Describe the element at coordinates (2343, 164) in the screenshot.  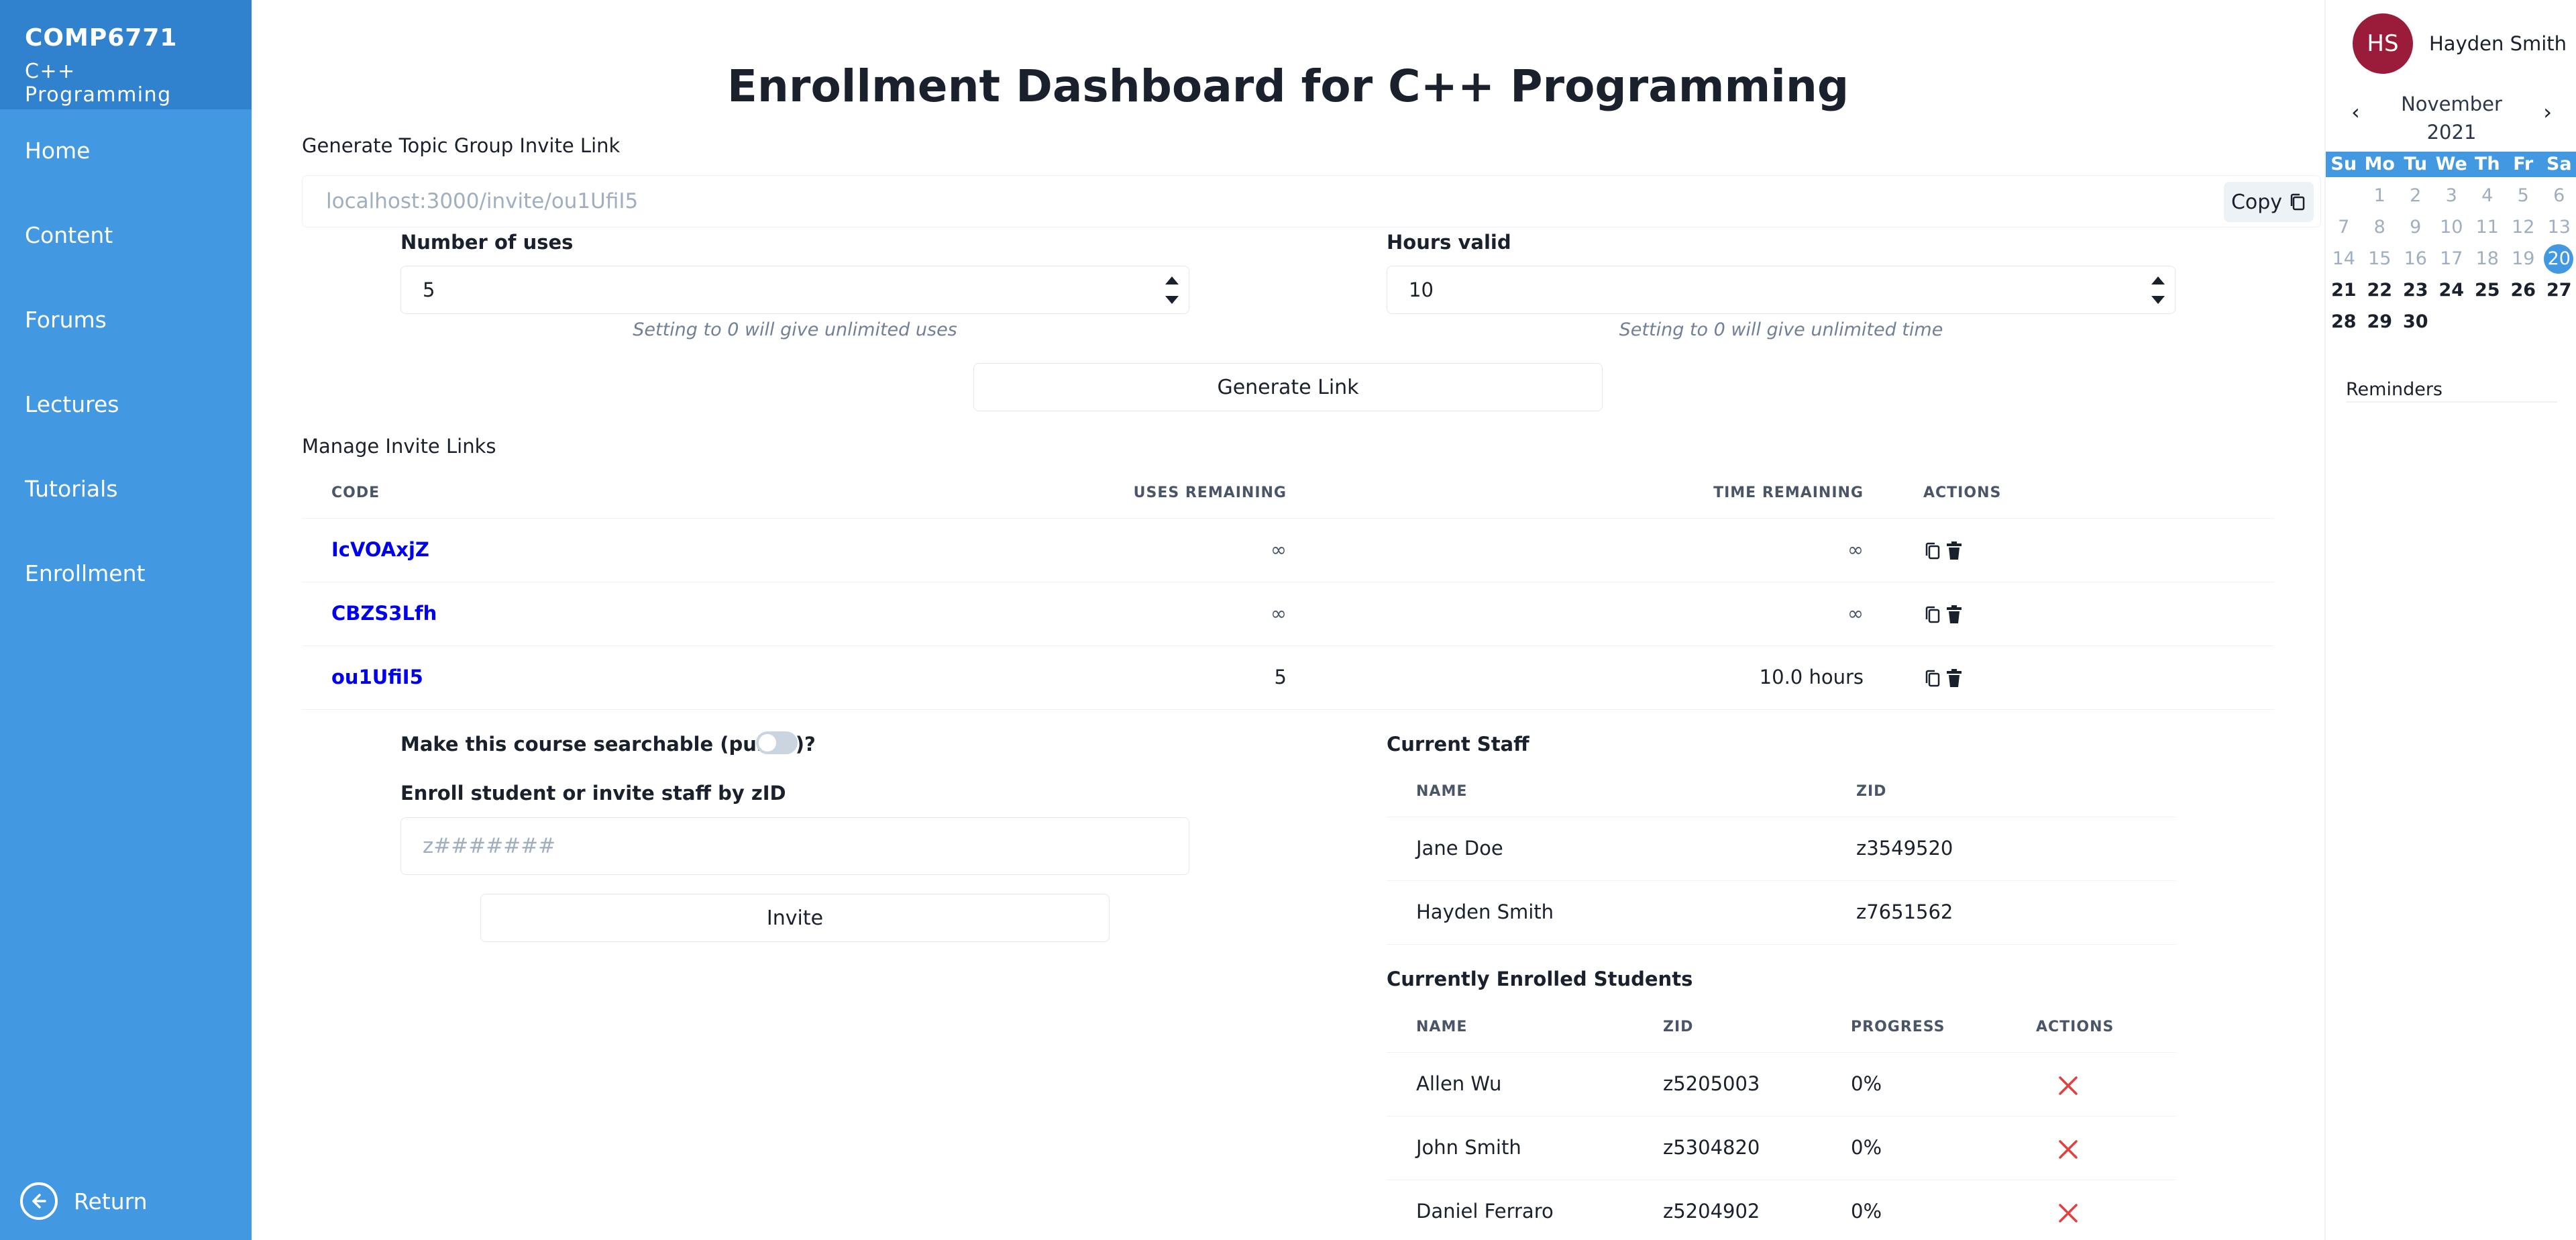
I see `weekday-label: Su` at that location.